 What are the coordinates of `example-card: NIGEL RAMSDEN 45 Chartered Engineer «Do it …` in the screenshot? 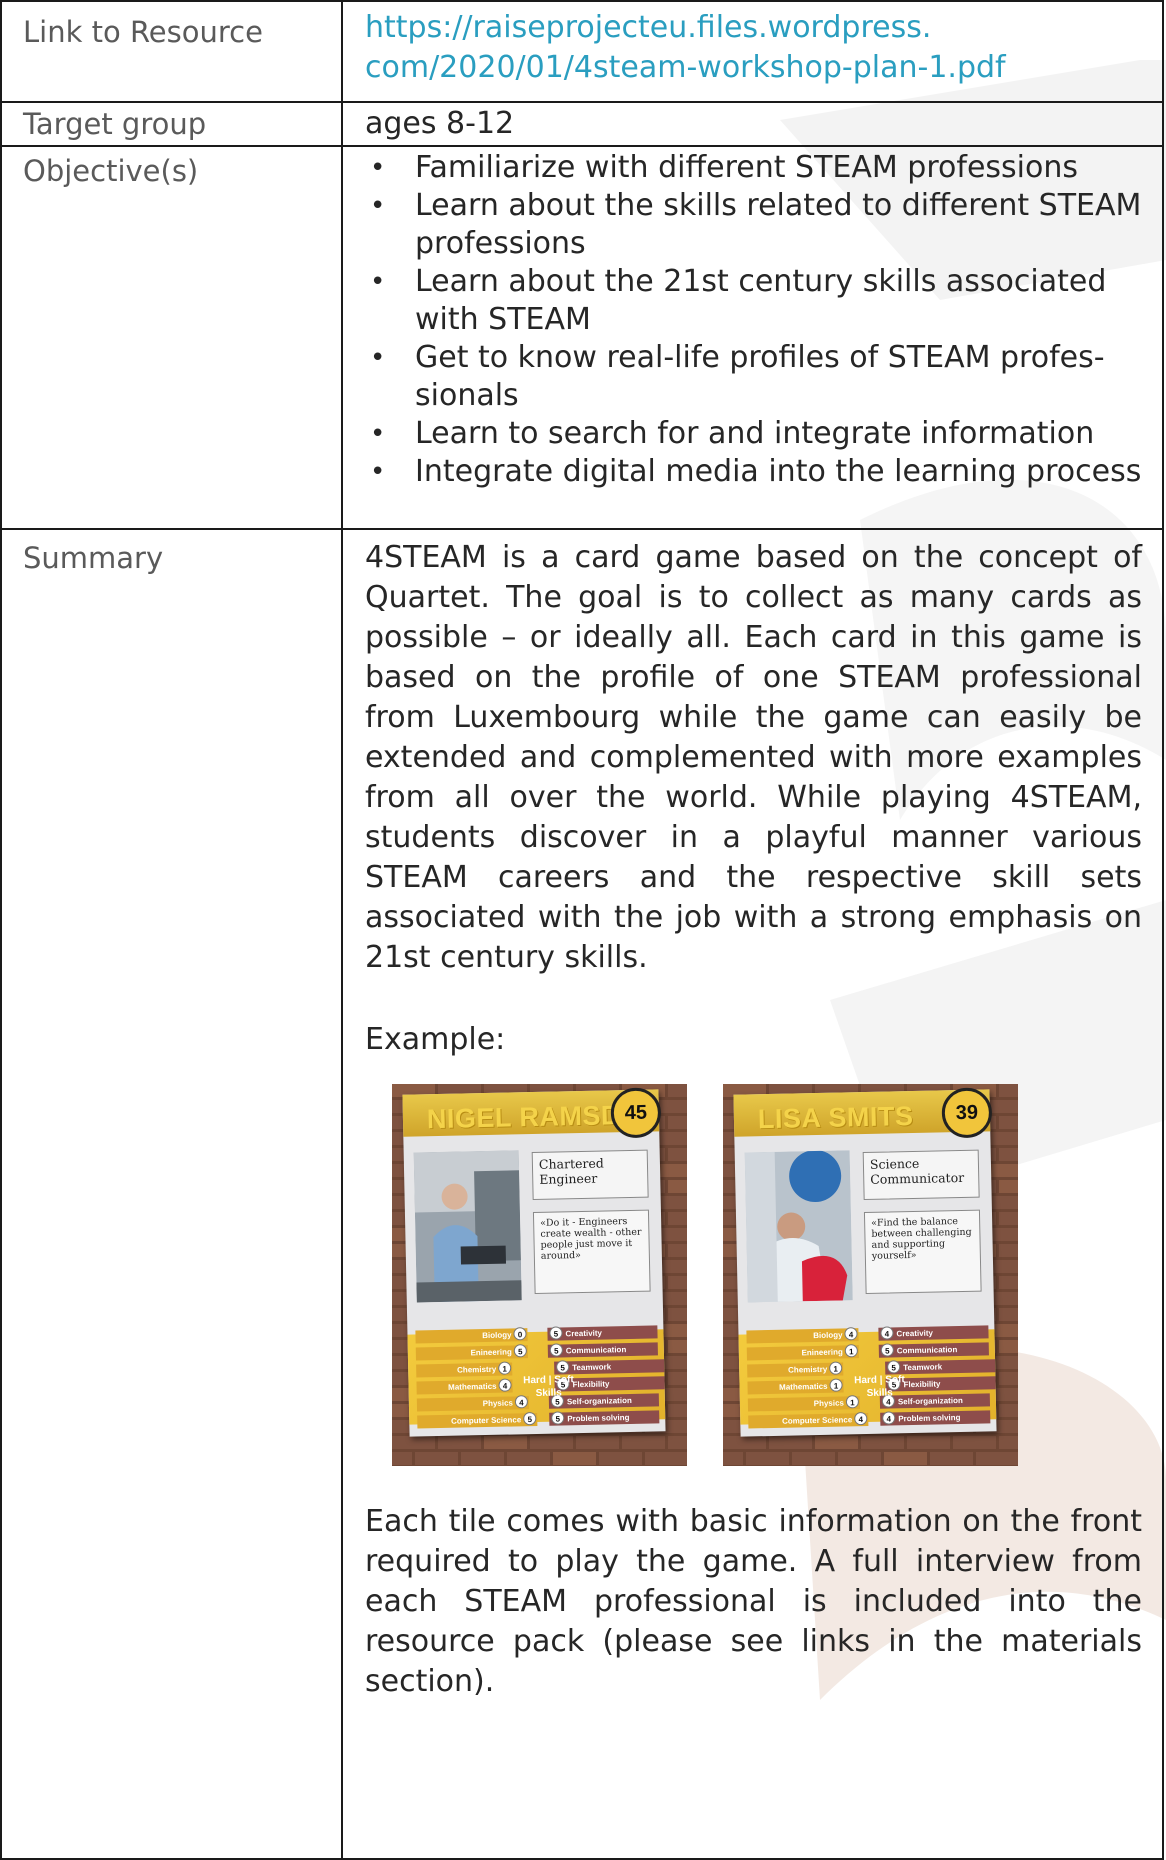 It's located at (539, 1275).